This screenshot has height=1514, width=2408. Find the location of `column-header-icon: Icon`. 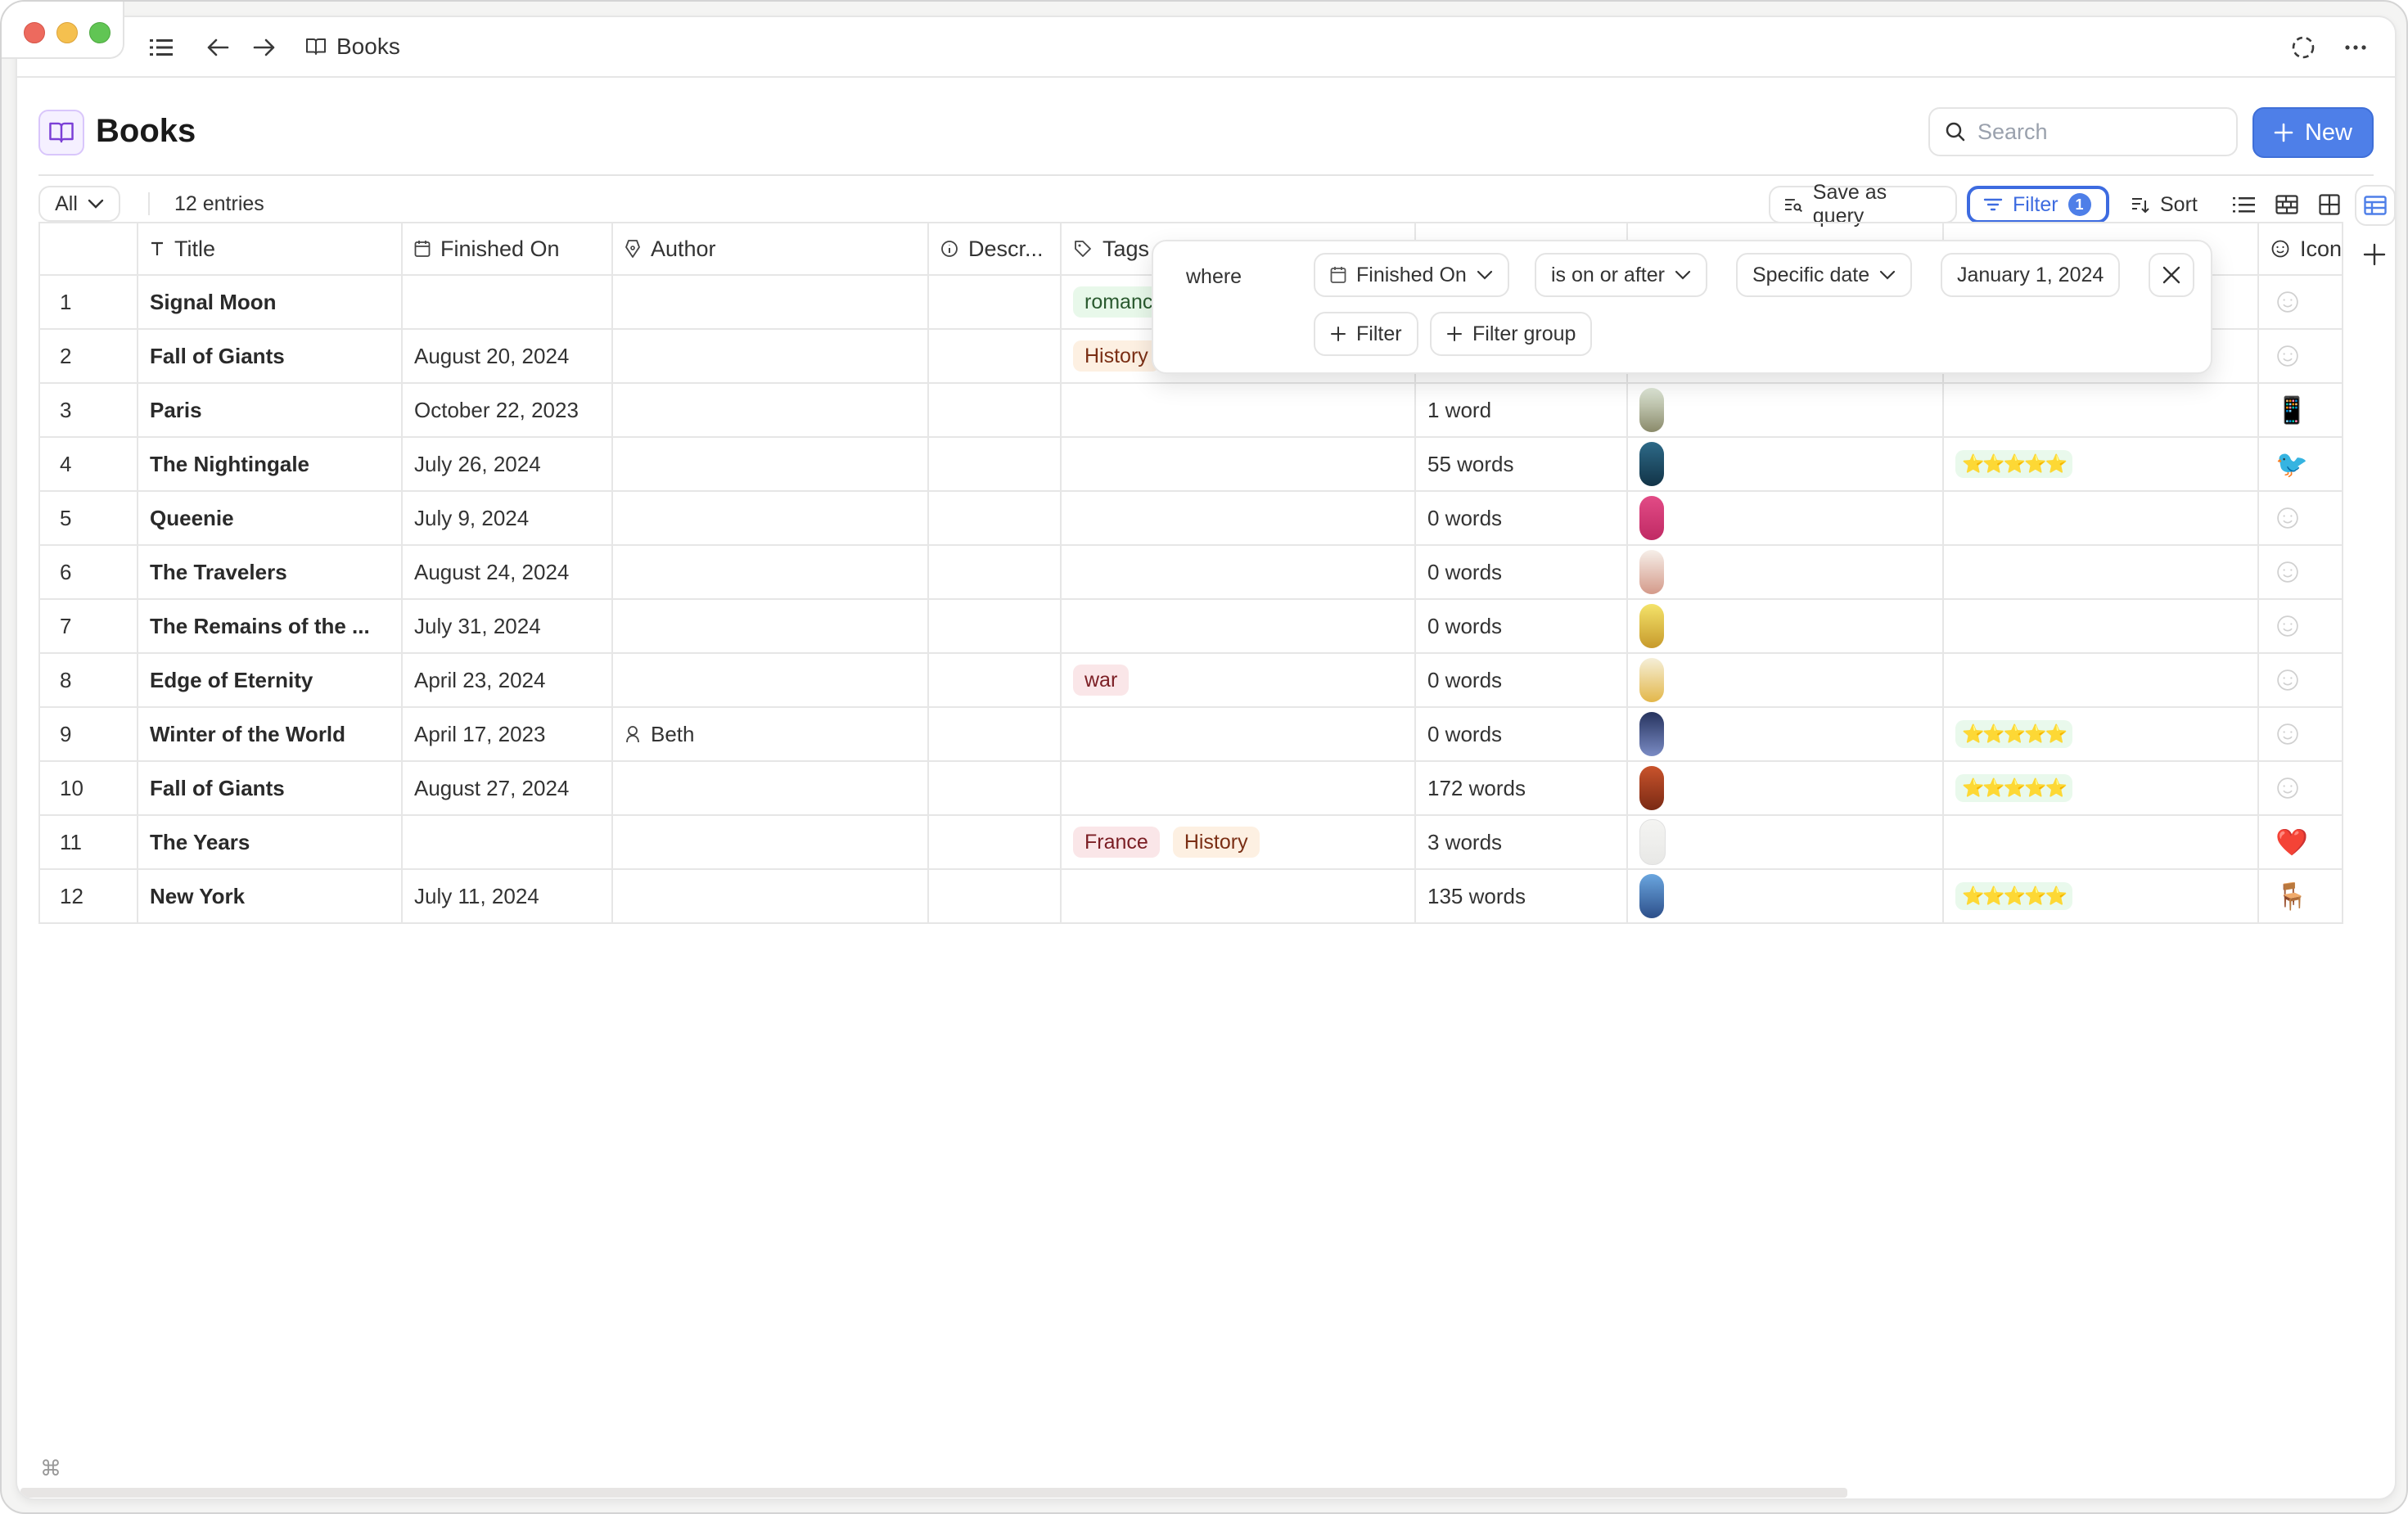

column-header-icon: Icon is located at coordinates (2301, 249).